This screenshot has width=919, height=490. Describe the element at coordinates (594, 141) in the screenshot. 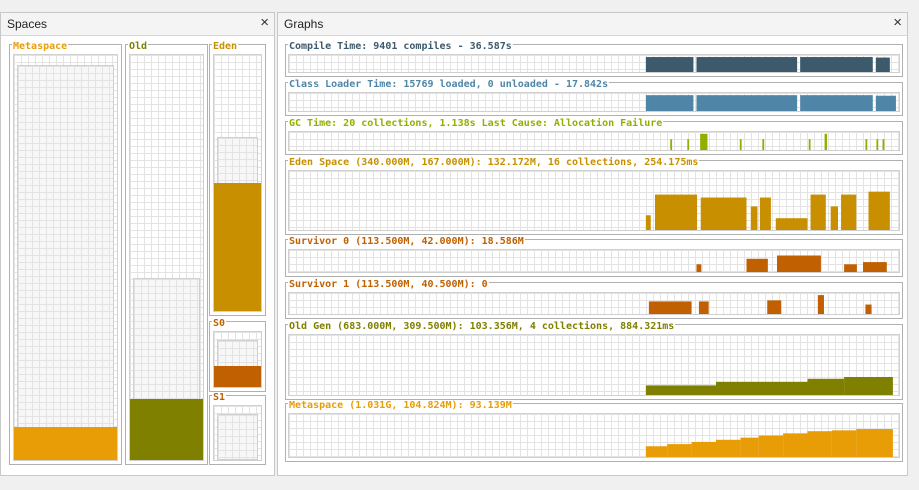

I see `graph-gc-time-plot` at that location.